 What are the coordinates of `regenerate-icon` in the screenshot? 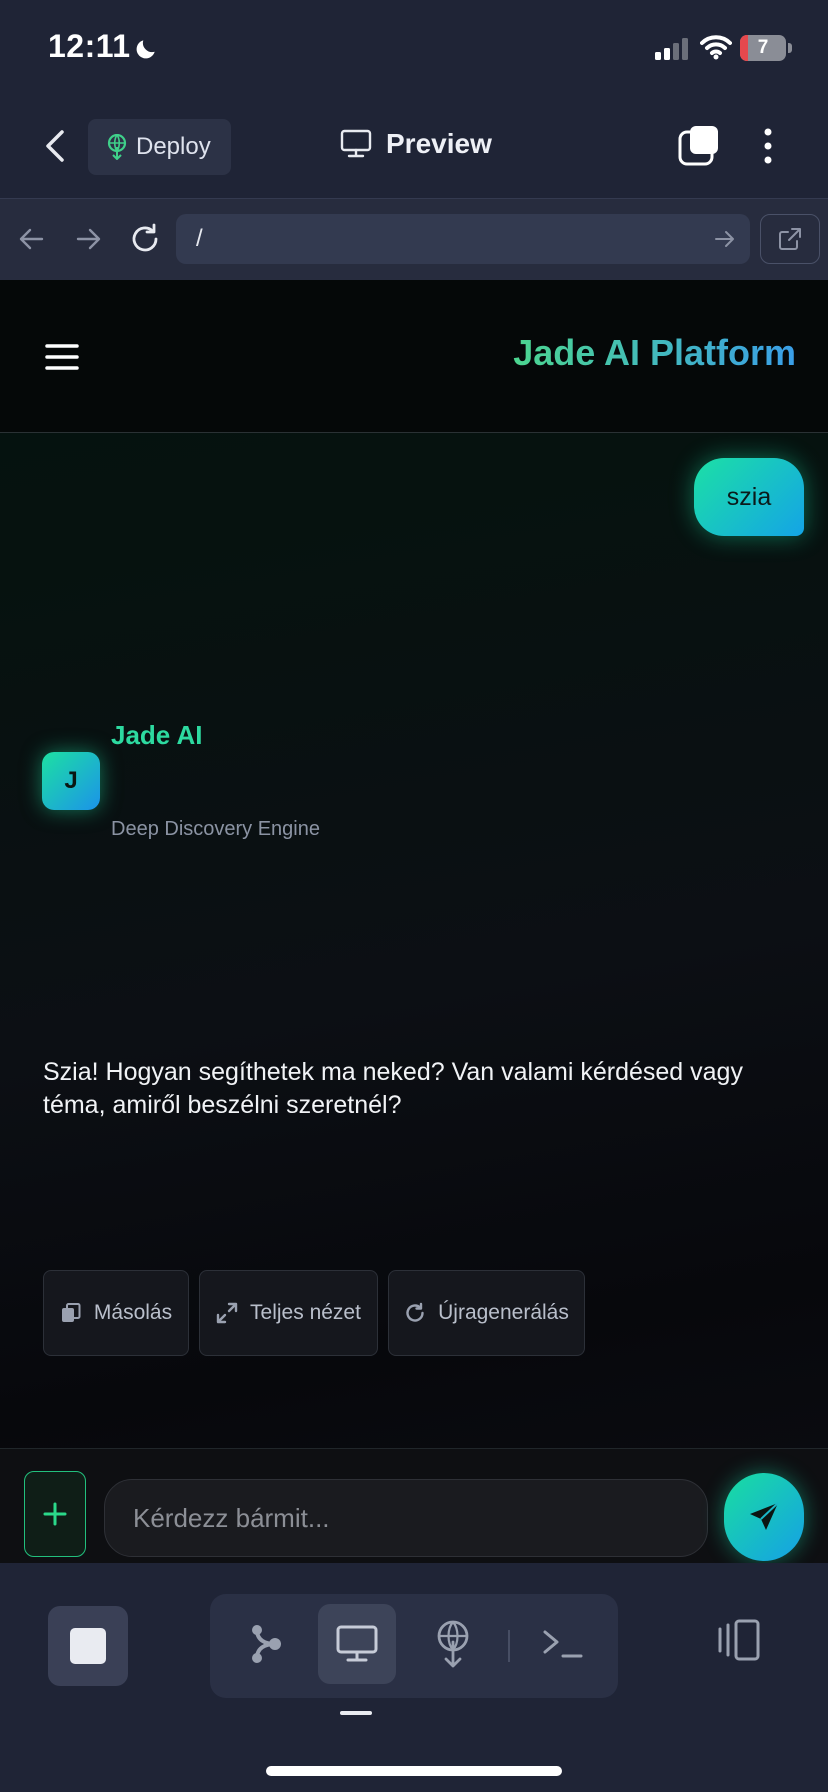 It's located at (415, 1313).